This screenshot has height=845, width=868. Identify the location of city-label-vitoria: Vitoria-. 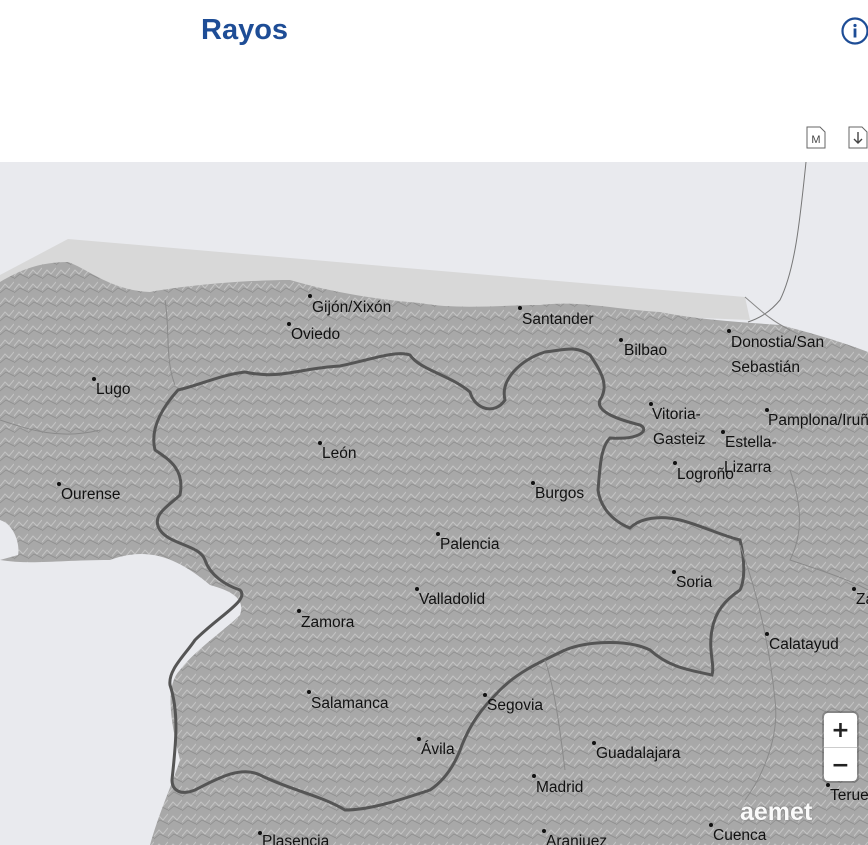
(676, 414).